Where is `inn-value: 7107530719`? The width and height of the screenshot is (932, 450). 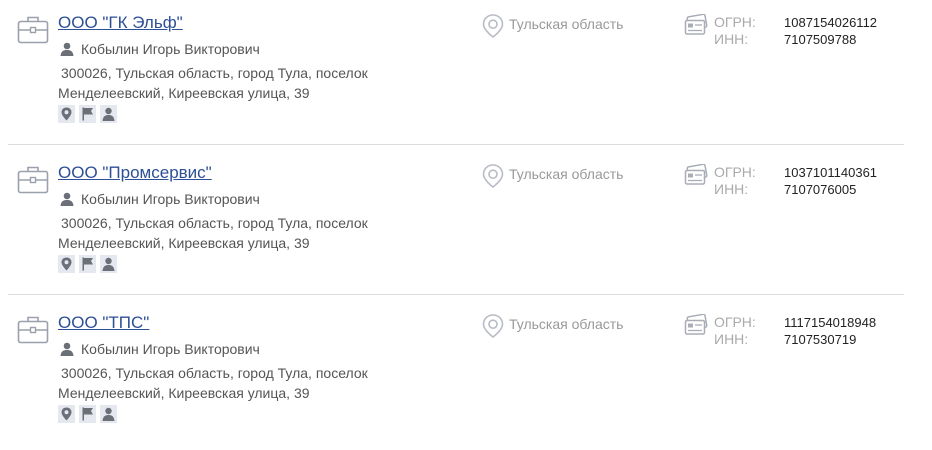 inn-value: 7107530719 is located at coordinates (820, 339).